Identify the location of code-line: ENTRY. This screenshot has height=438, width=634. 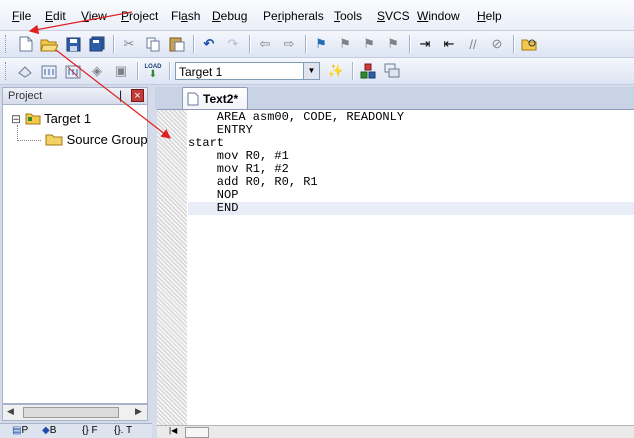
(411, 130).